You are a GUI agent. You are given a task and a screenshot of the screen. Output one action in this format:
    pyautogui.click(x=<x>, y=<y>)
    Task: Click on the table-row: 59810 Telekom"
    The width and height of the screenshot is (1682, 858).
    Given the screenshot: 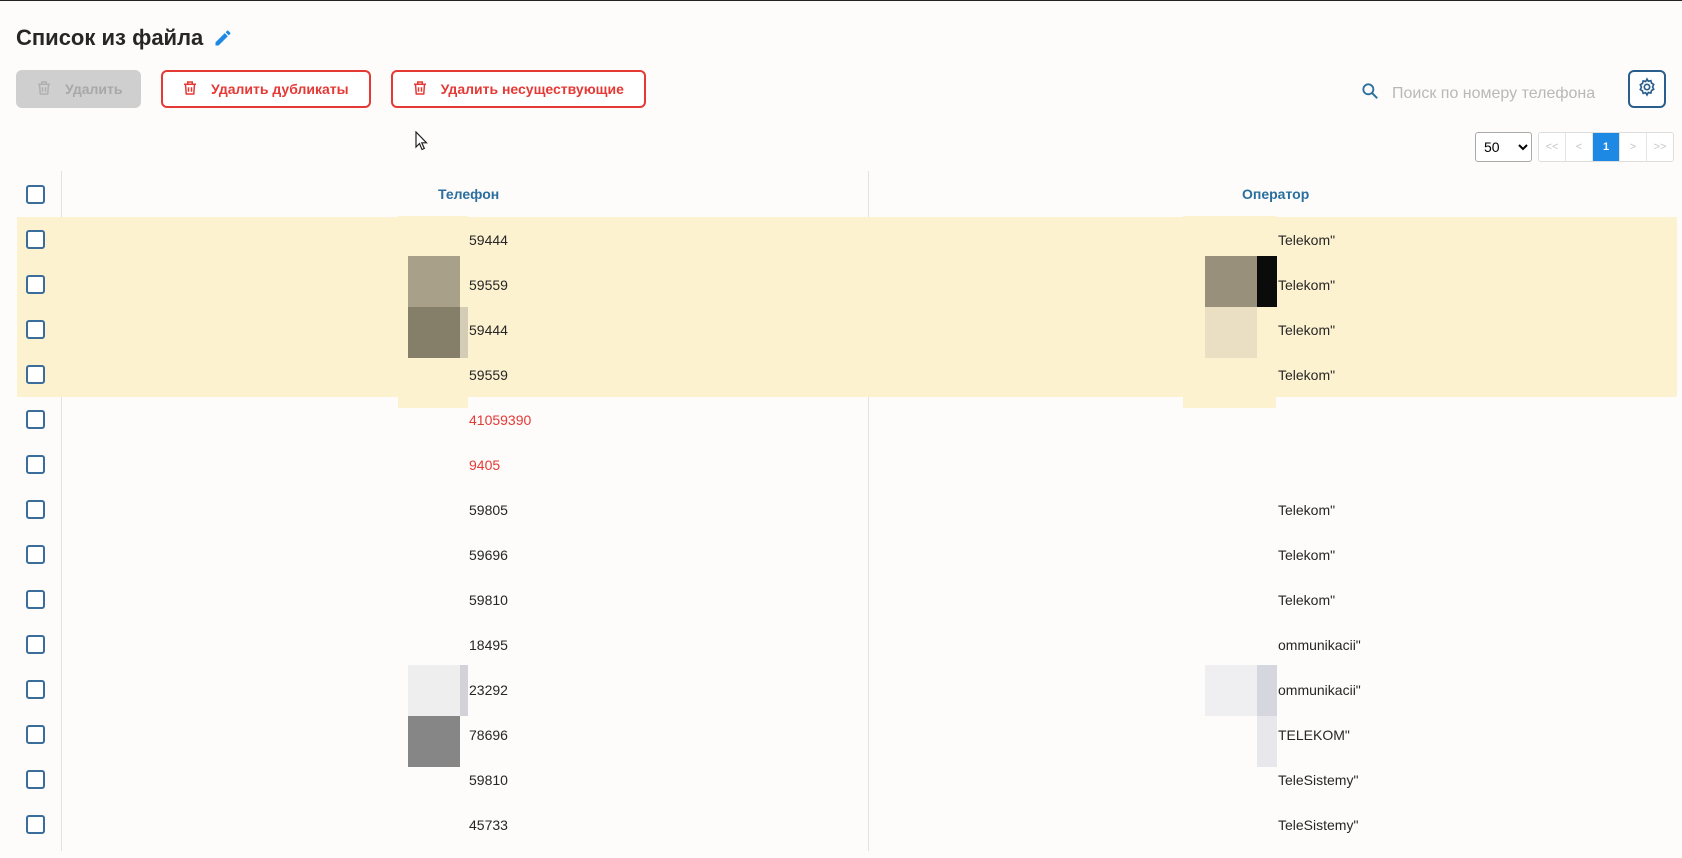 What is the action you would take?
    pyautogui.click(x=847, y=599)
    